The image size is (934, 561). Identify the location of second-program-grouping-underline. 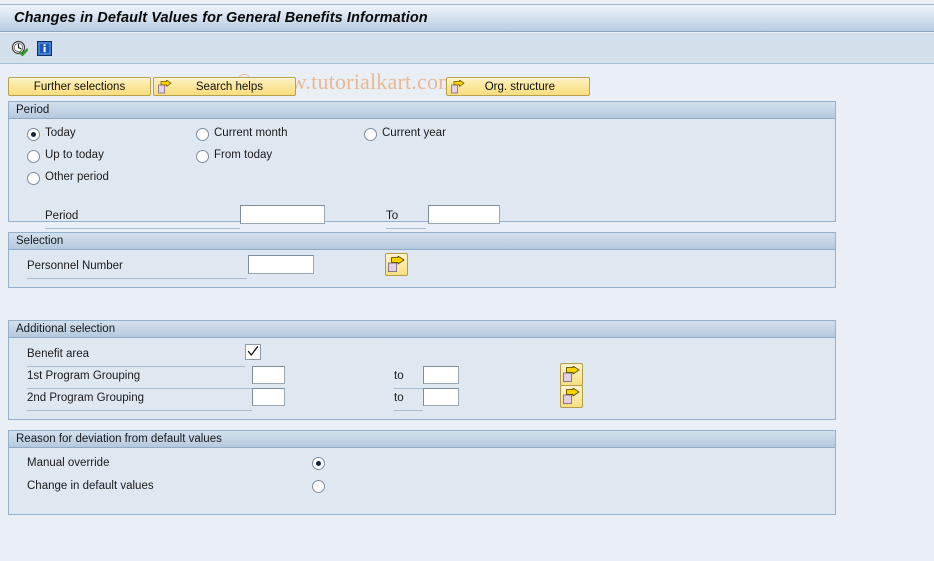
(139, 410).